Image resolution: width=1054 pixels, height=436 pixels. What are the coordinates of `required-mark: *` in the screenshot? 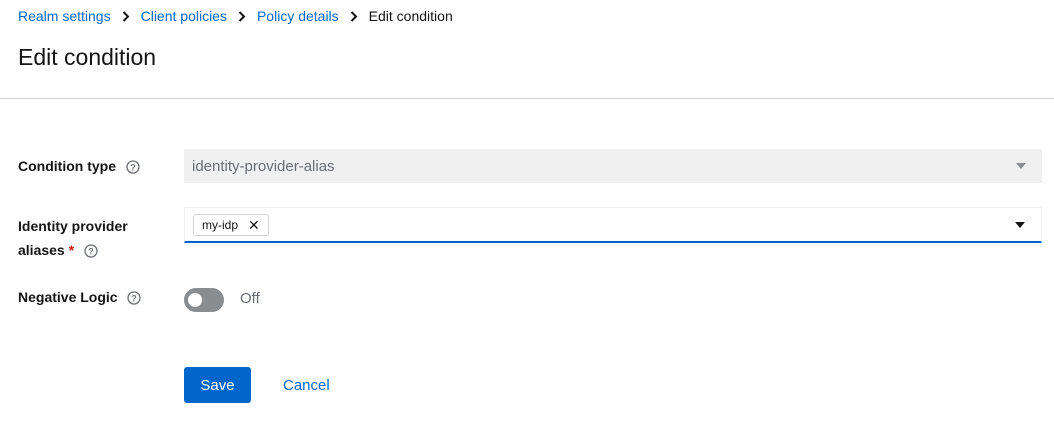 It's located at (71, 250).